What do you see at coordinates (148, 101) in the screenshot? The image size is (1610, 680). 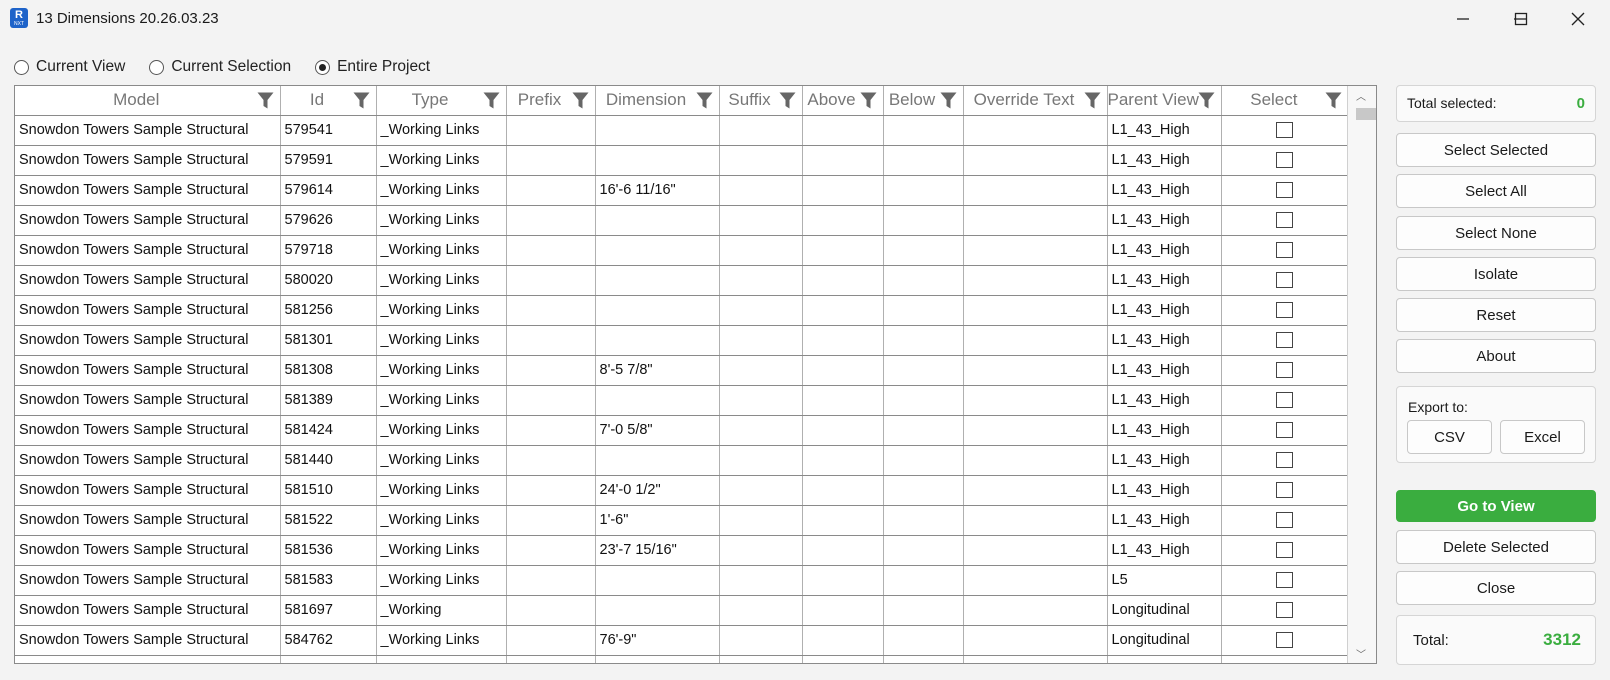 I see `column-header-model: Model` at bounding box center [148, 101].